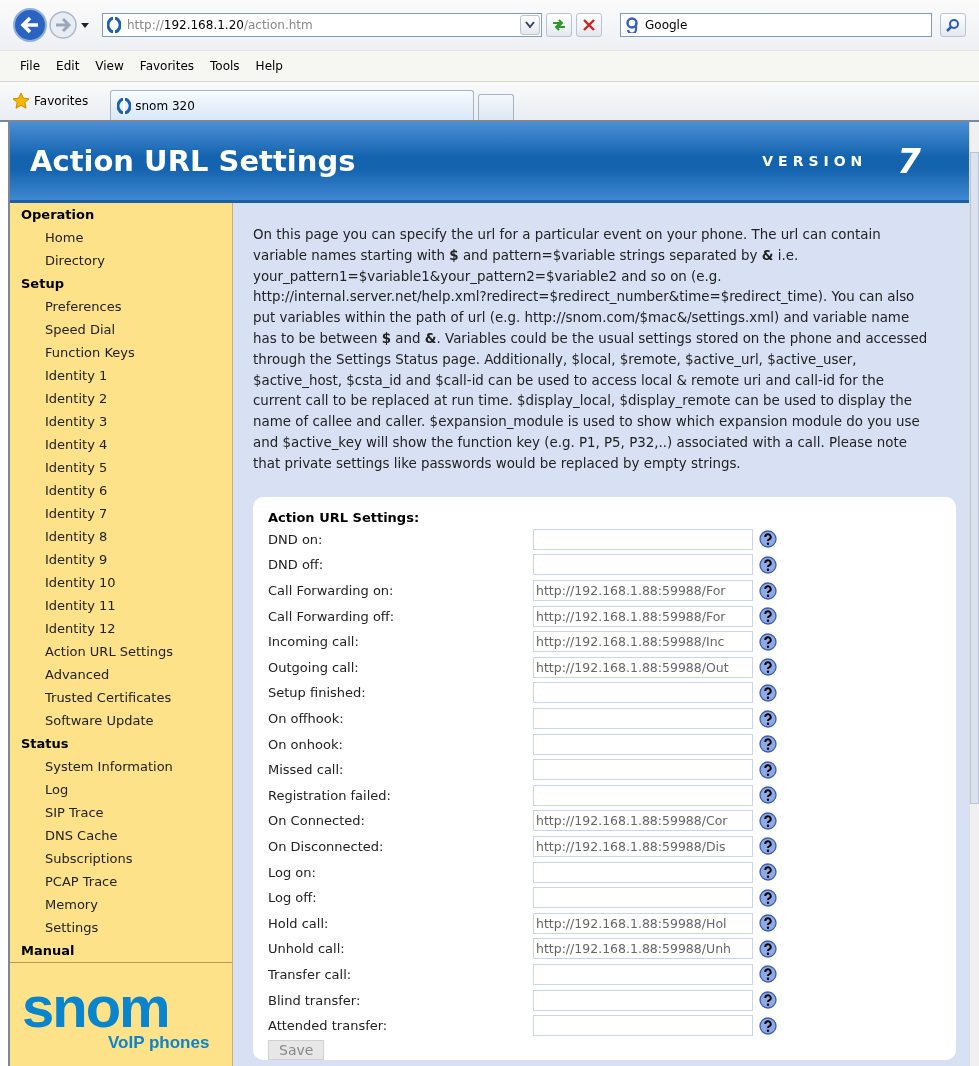 The image size is (979, 1066). I want to click on url-input-field: http://192.168.1.88:59988/Unh, so click(643, 949).